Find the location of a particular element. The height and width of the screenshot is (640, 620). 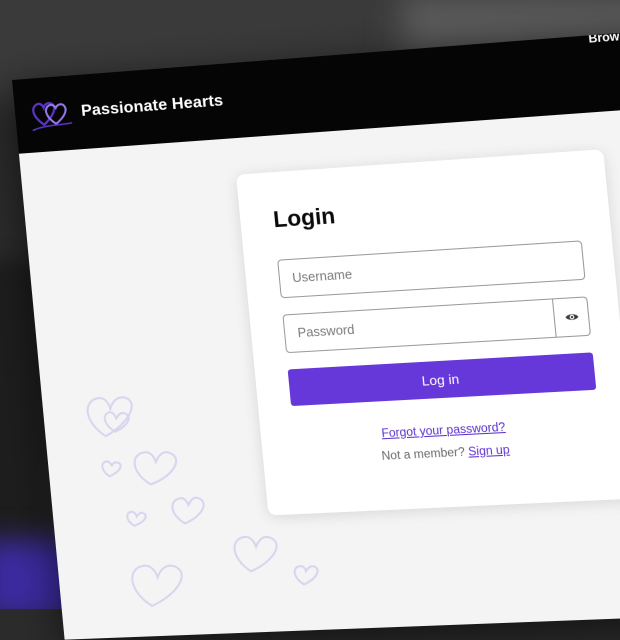

eye-icon is located at coordinates (571, 317).